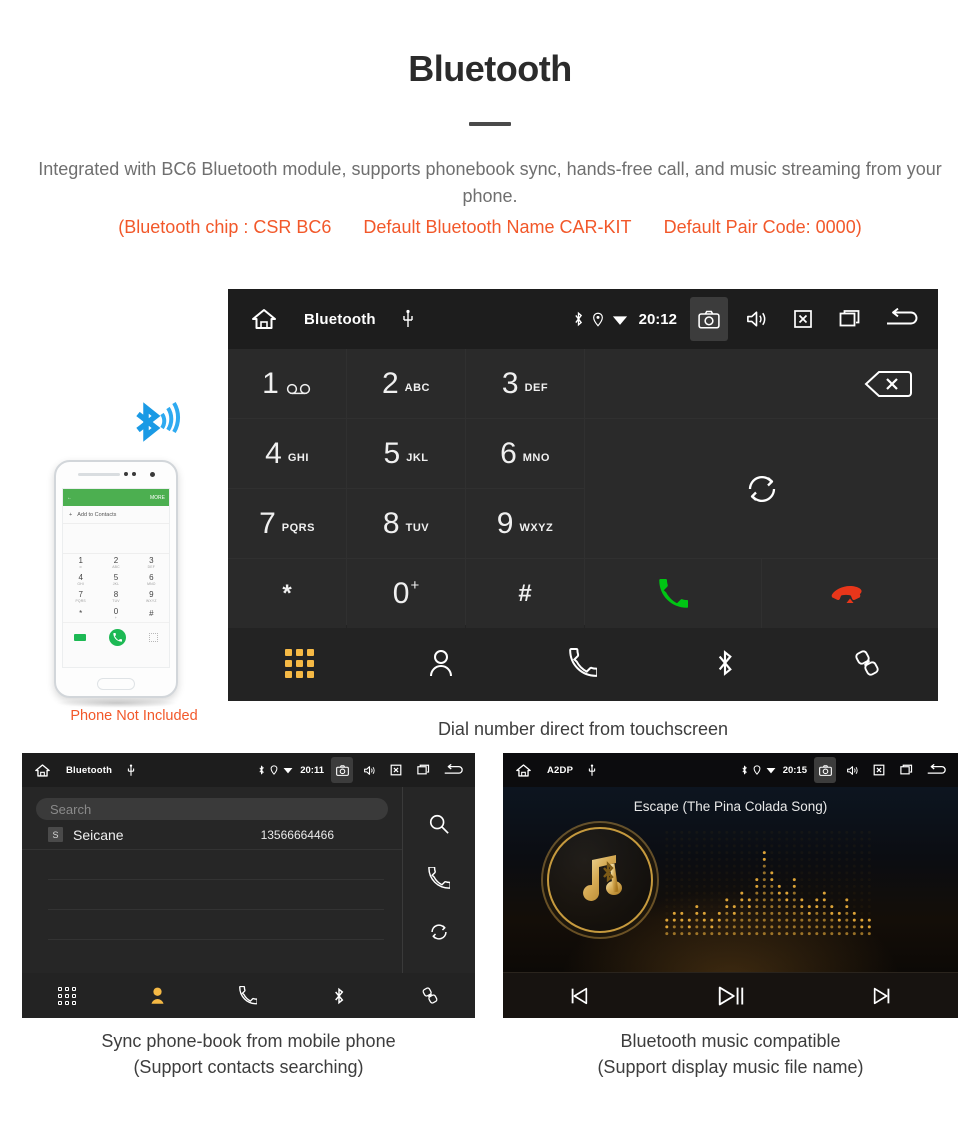 The width and height of the screenshot is (980, 1143). I want to click on dial-key-1: 1, so click(287, 383).